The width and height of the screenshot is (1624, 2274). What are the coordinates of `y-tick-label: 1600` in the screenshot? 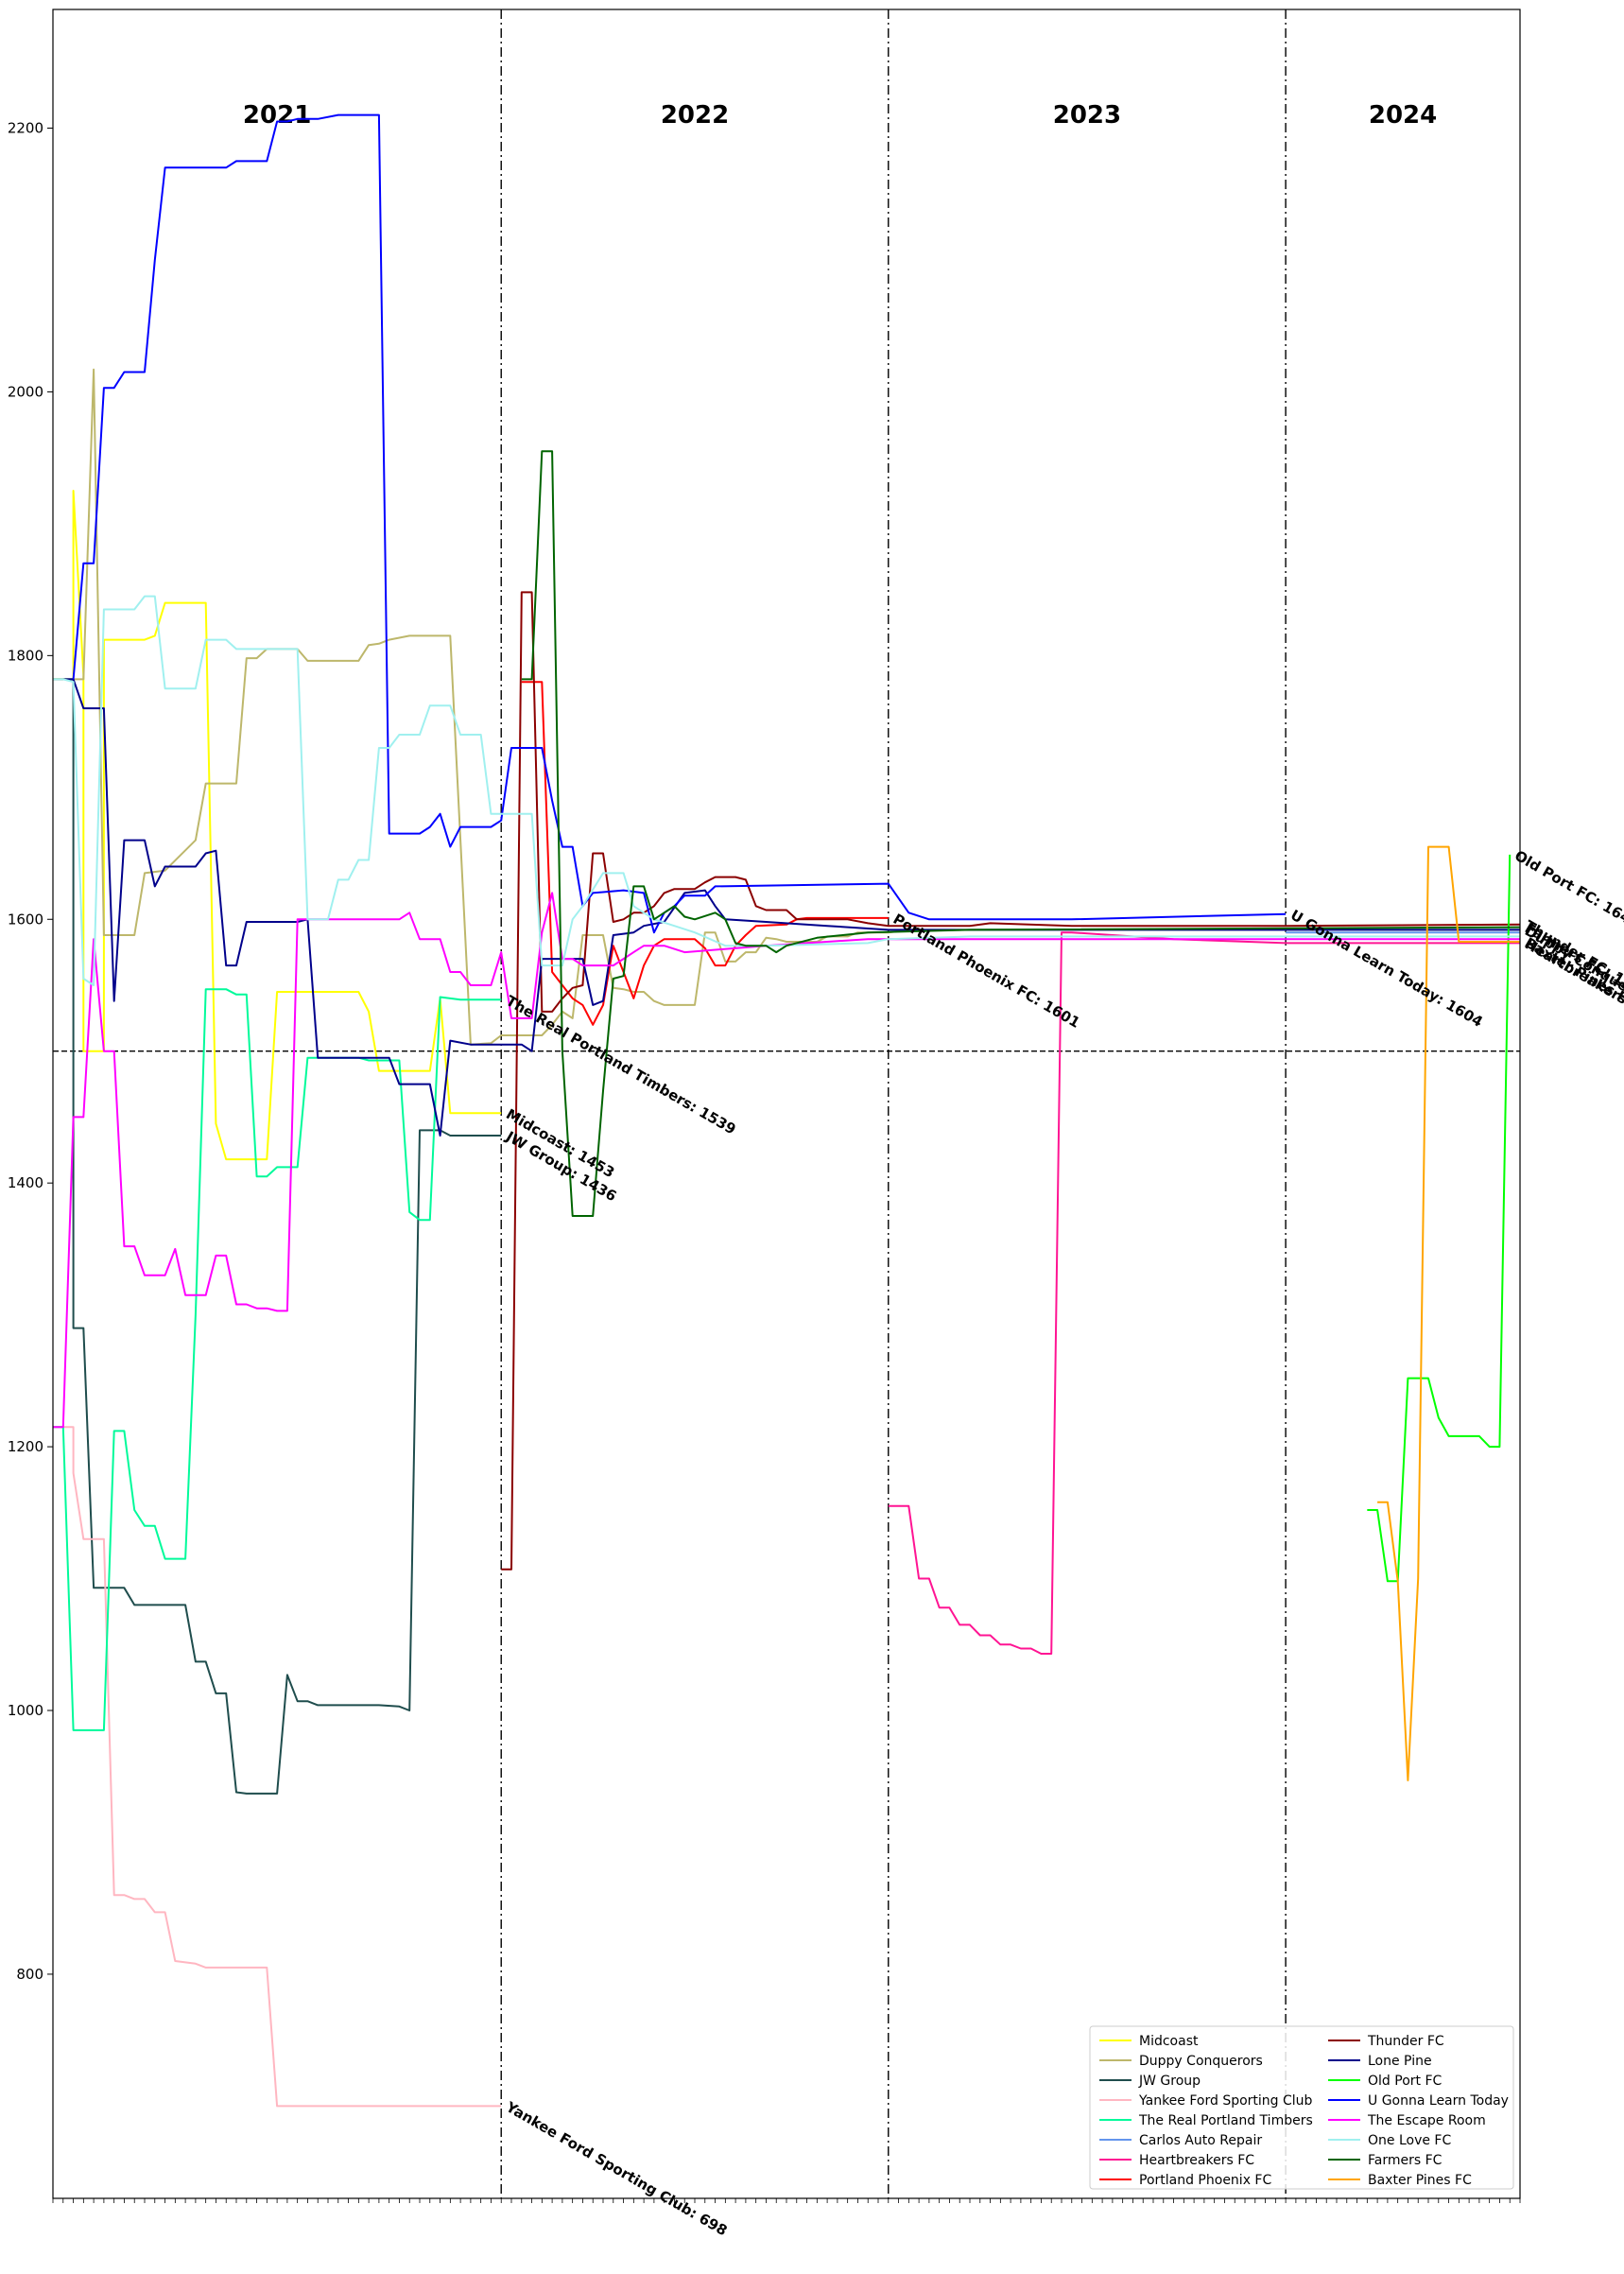 It's located at (25, 920).